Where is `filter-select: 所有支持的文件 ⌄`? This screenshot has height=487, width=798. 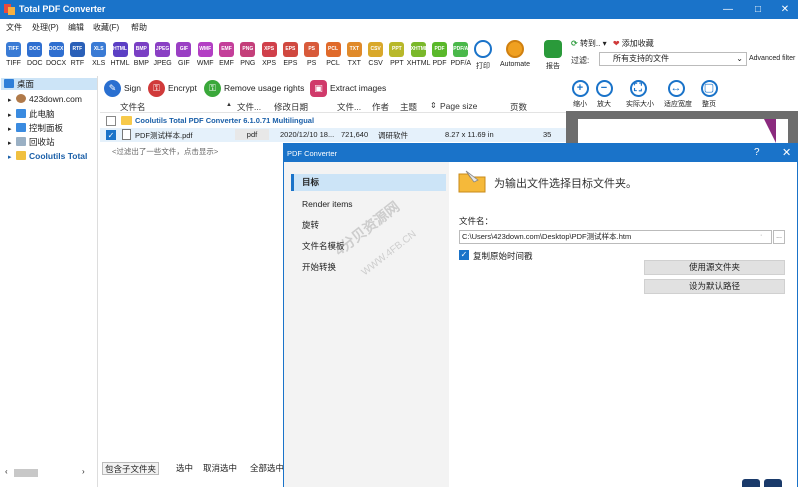 filter-select: 所有支持的文件 ⌄ is located at coordinates (673, 59).